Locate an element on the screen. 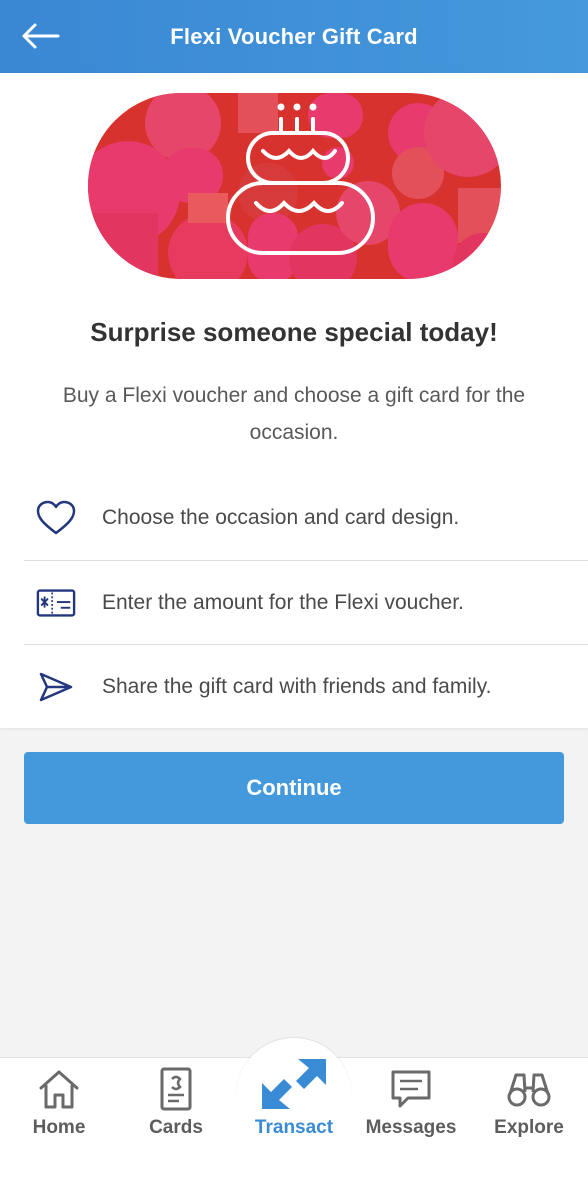  home-icon is located at coordinates (59, 1089).